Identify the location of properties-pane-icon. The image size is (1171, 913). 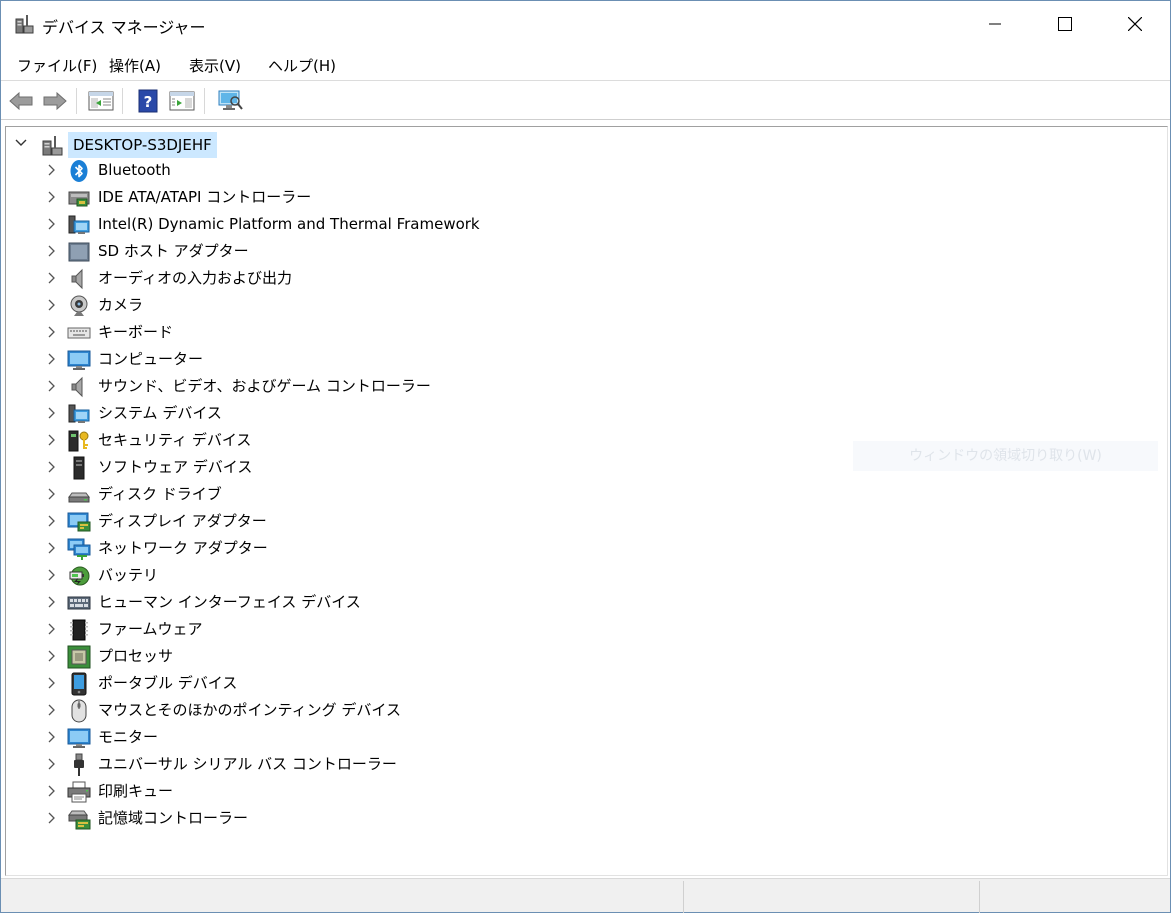
(101, 101).